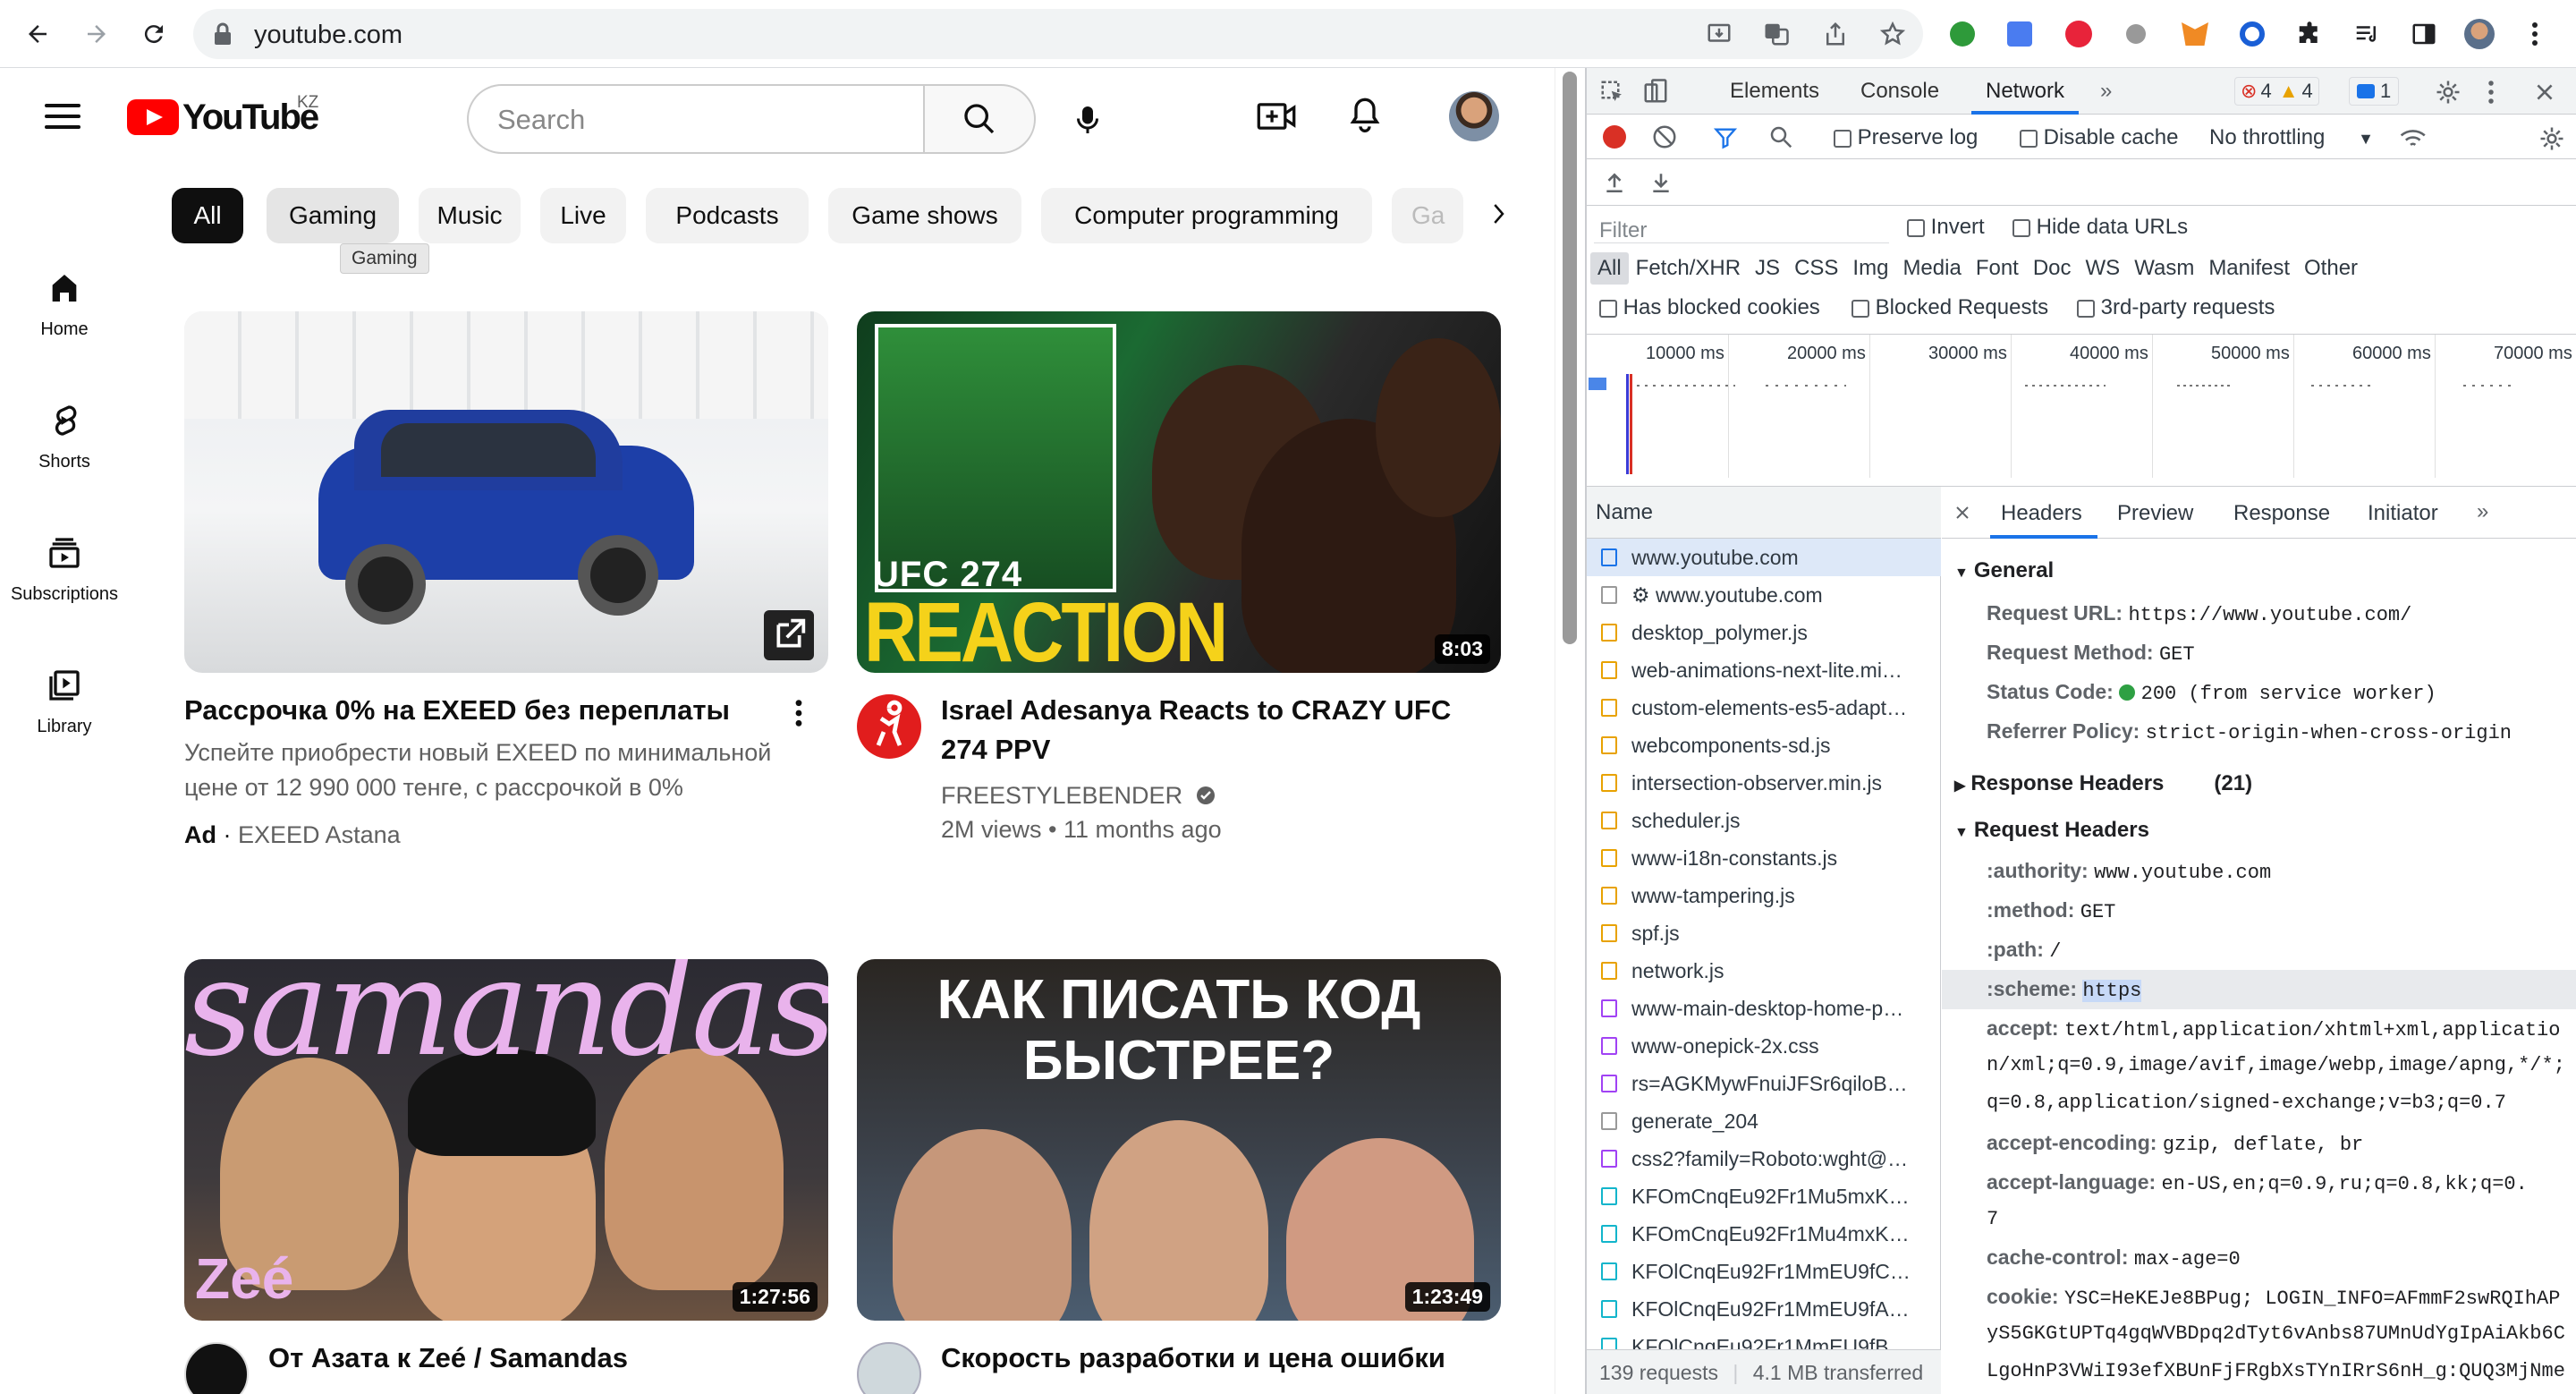 This screenshot has width=2576, height=1394. What do you see at coordinates (1221, 710) in the screenshot?
I see `video-title: Israel Adesanya Reacts to CRAZY UFC` at bounding box center [1221, 710].